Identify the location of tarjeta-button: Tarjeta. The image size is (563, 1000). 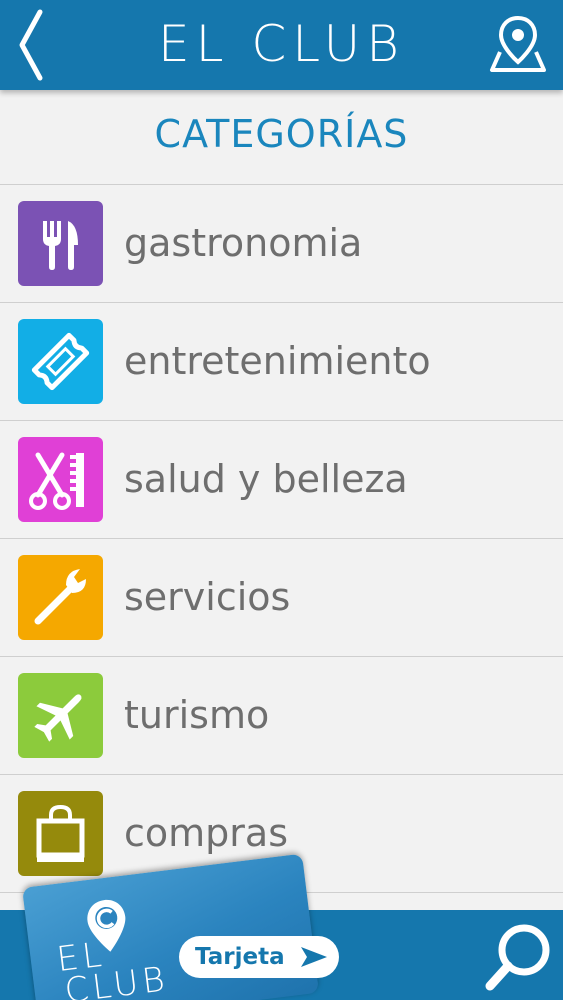
(259, 957).